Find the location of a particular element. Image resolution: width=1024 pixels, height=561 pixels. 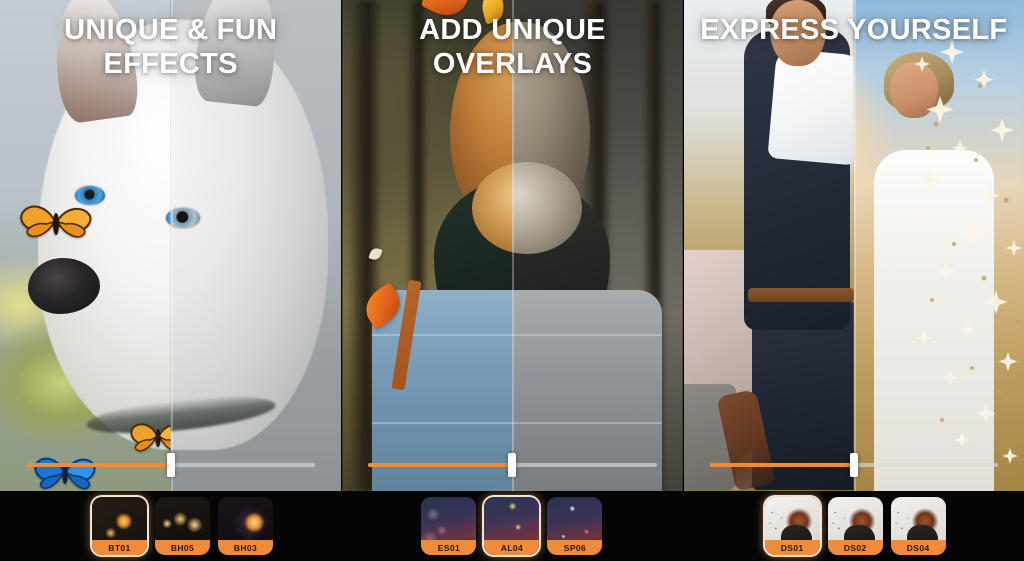

preset-label: SP06 is located at coordinates (575, 547).